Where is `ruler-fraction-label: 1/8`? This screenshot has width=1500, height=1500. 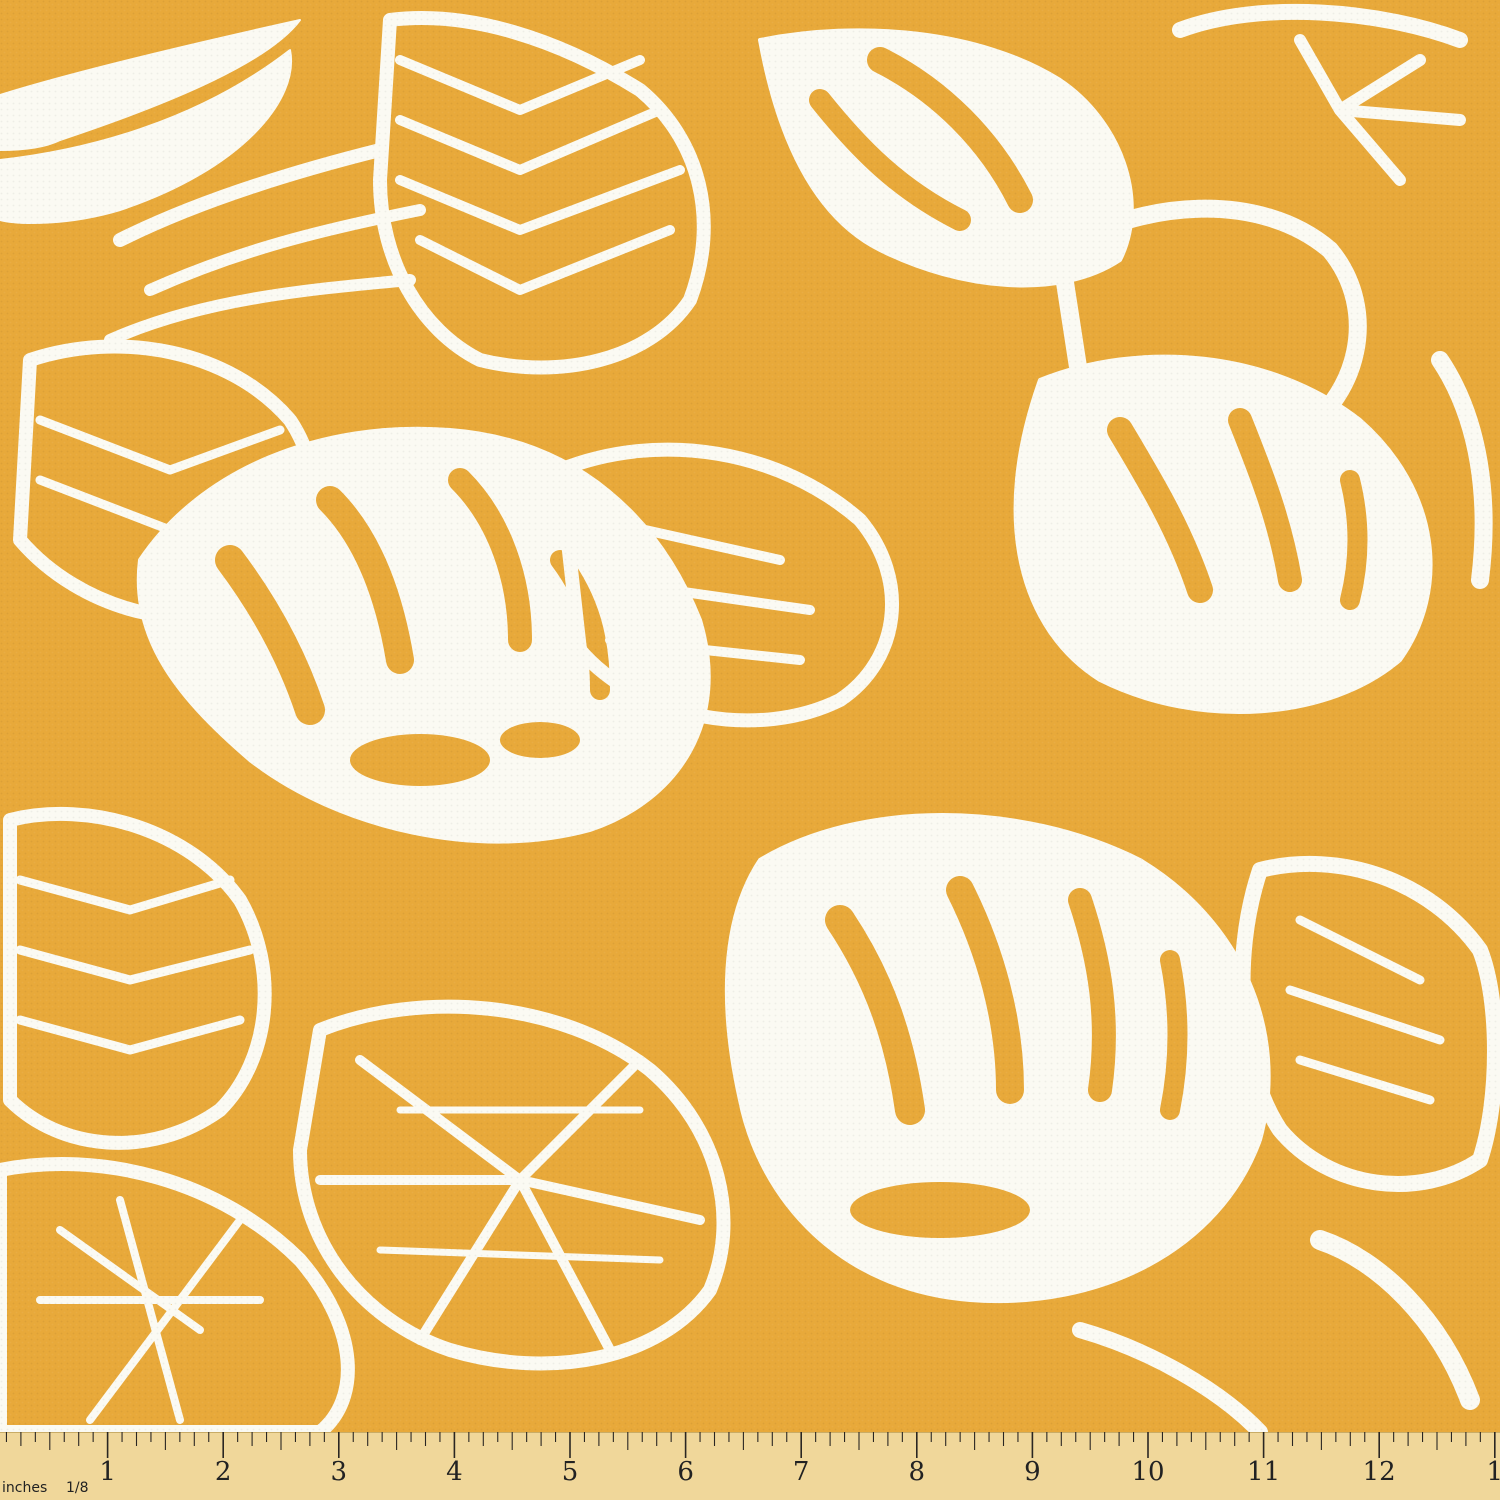
ruler-fraction-label: 1/8 is located at coordinates (77, 1488).